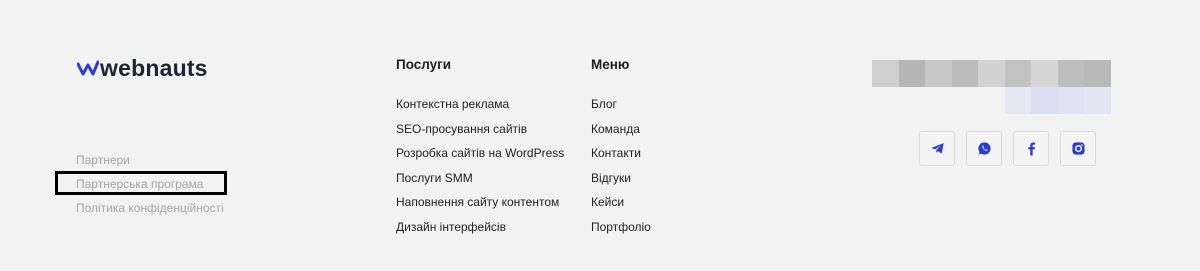 The image size is (1200, 271). I want to click on logo: webnauts, so click(142, 68).